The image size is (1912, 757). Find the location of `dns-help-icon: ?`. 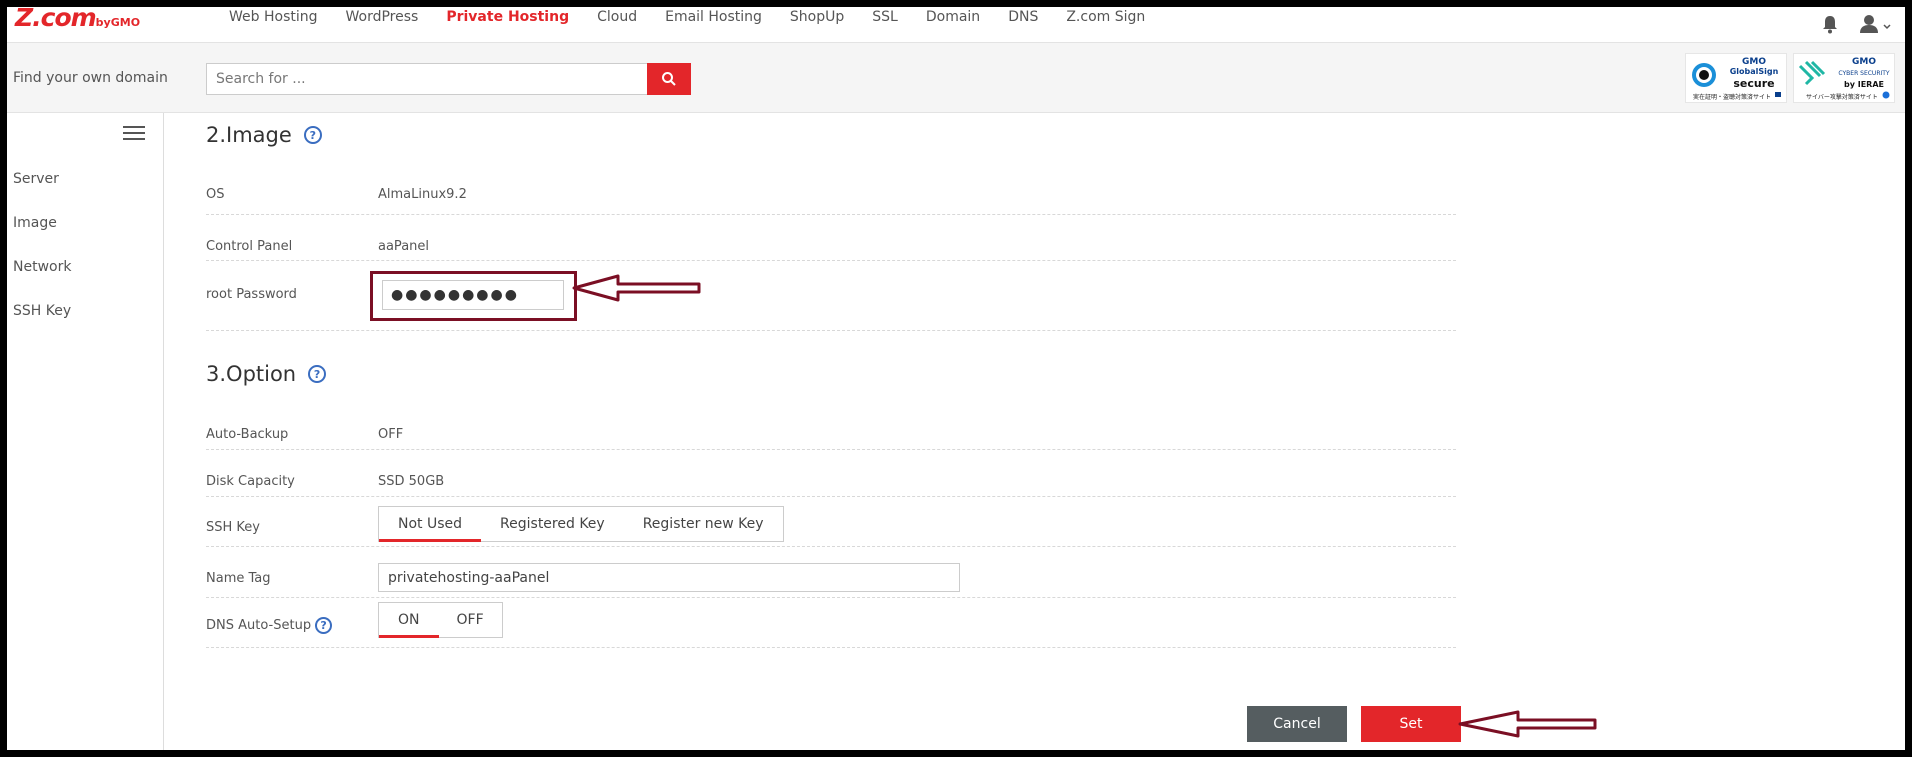

dns-help-icon: ? is located at coordinates (324, 625).